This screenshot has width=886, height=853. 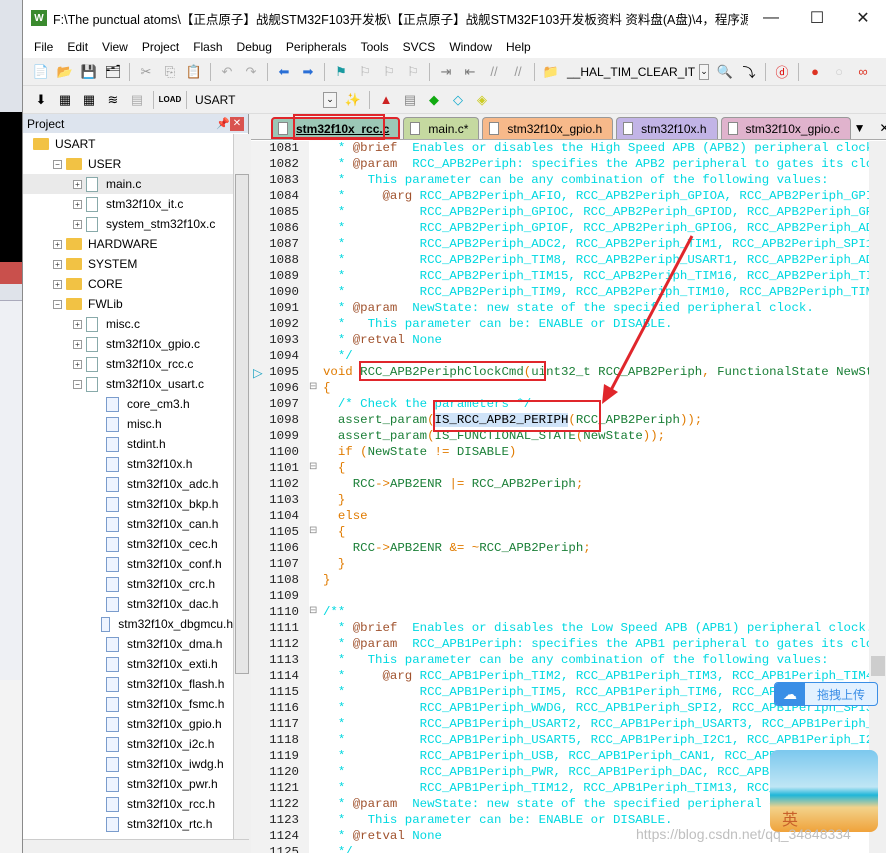 I want to click on find-in-files-icon: 📁, so click(x=551, y=72).